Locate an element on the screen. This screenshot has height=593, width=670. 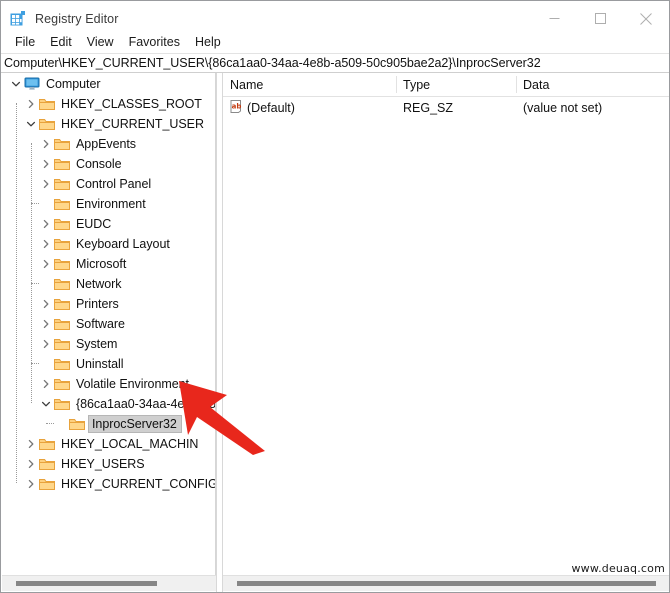
window-title: Registry Editor is located at coordinates (77, 18).